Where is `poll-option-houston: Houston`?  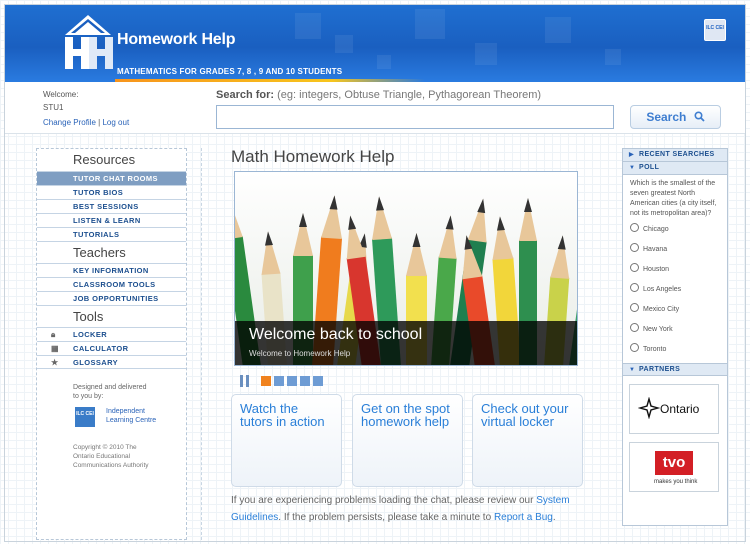
poll-option-houston: Houston is located at coordinates (675, 273).